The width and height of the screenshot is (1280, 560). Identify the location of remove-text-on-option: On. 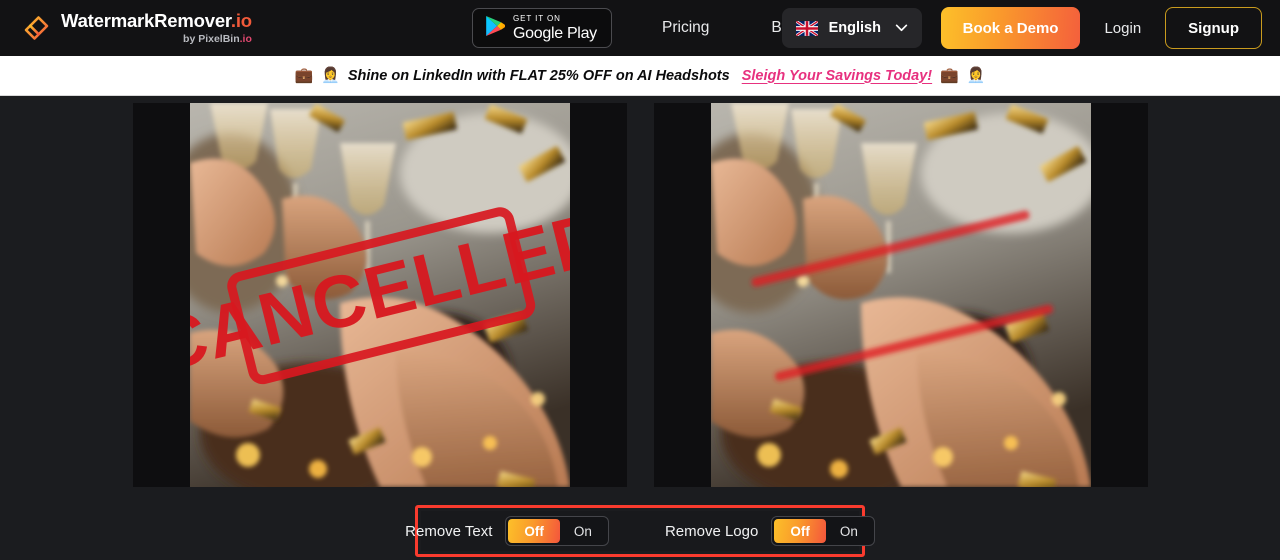
(583, 531).